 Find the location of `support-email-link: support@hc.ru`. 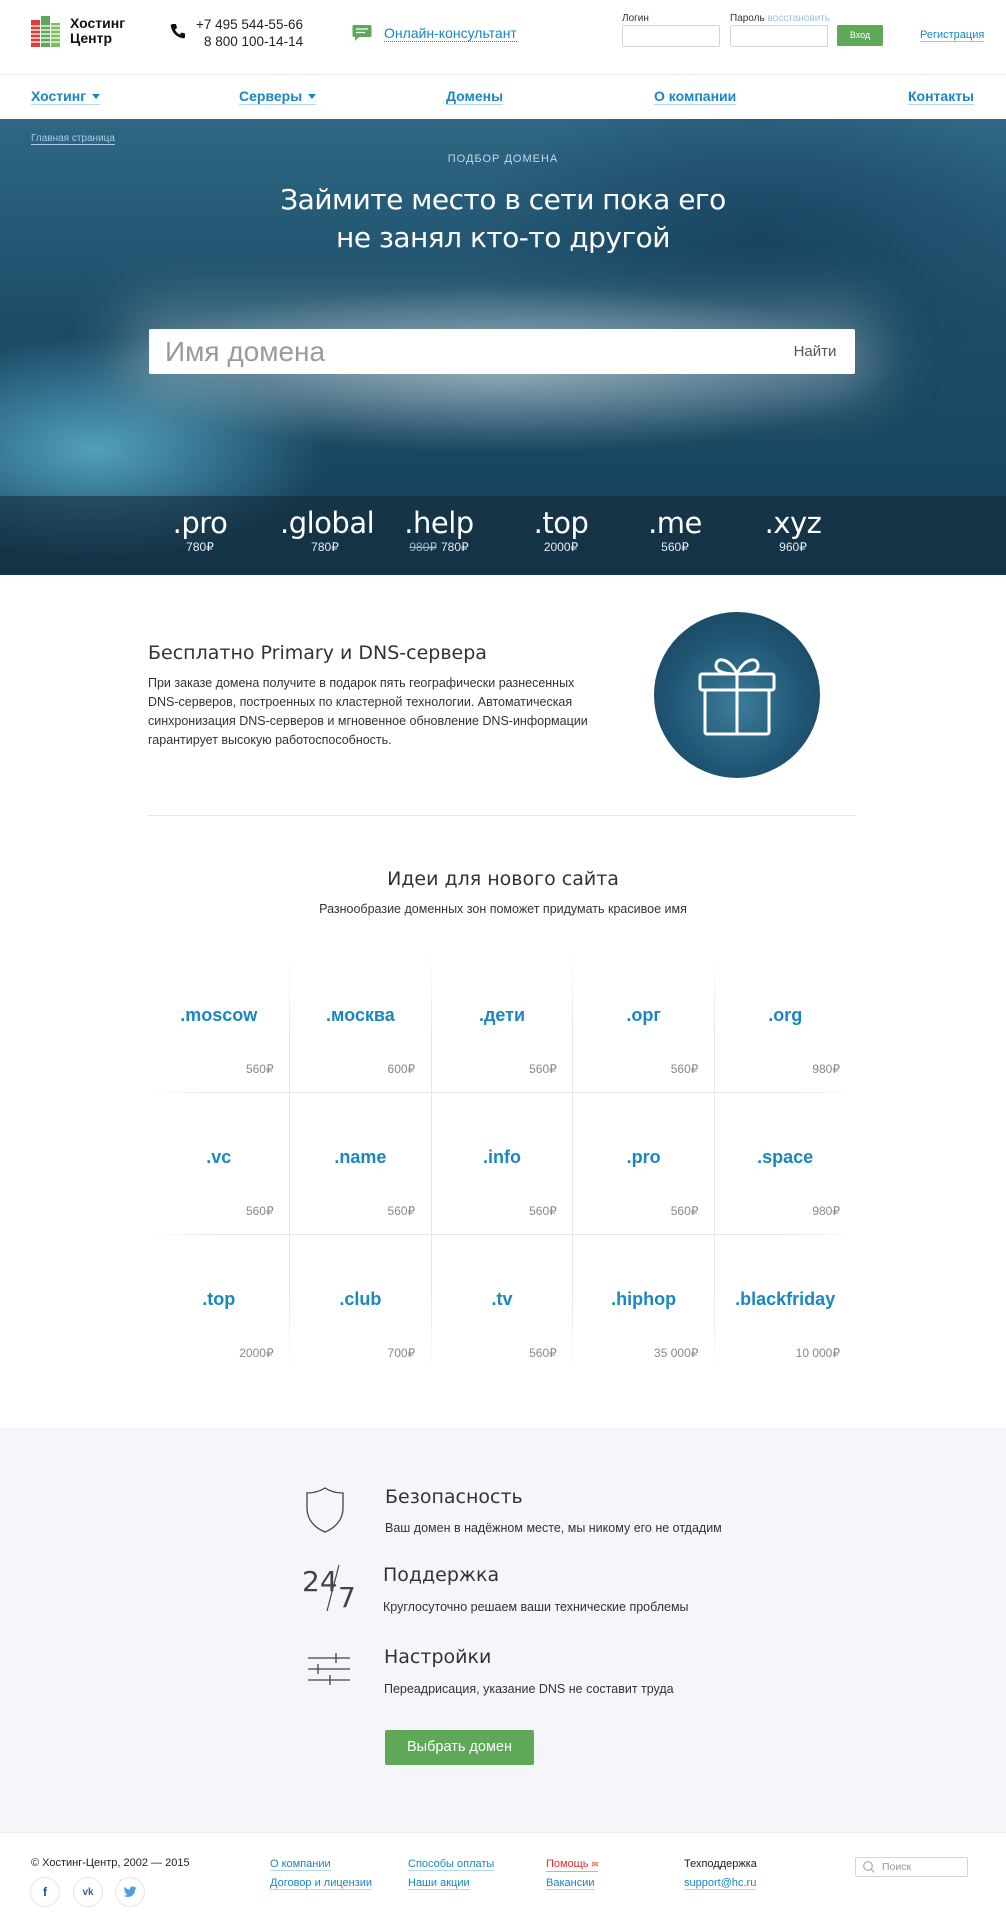

support-email-link: support@hc.ru is located at coordinates (720, 1883).